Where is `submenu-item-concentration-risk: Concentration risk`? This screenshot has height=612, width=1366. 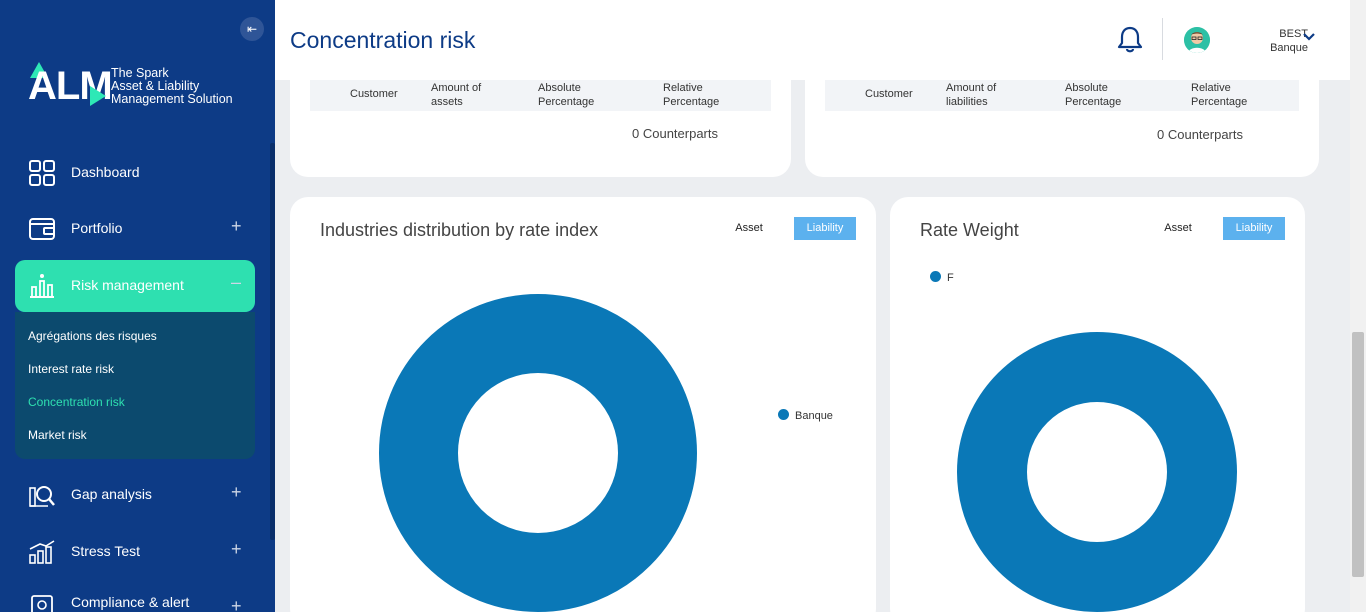 submenu-item-concentration-risk: Concentration risk is located at coordinates (76, 402).